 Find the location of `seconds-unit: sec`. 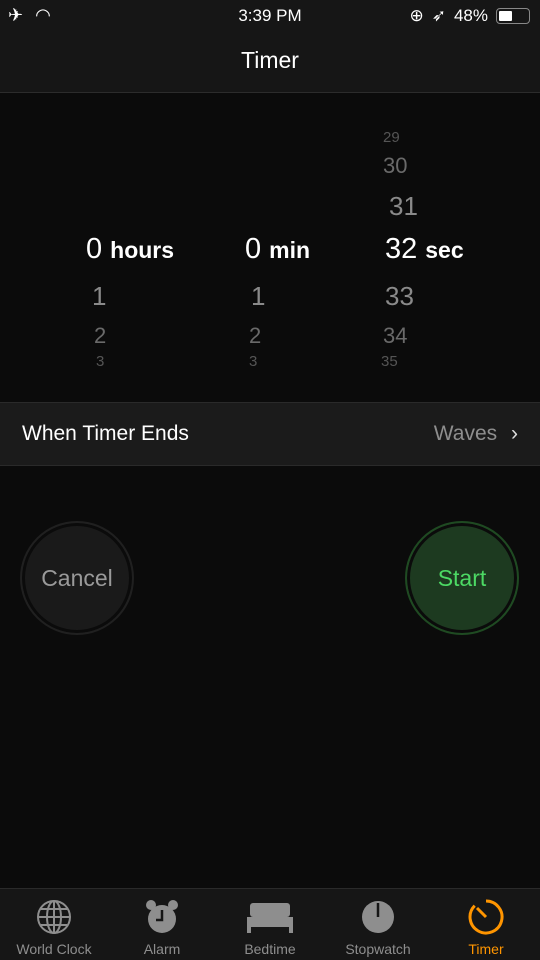

seconds-unit: sec is located at coordinates (444, 250).